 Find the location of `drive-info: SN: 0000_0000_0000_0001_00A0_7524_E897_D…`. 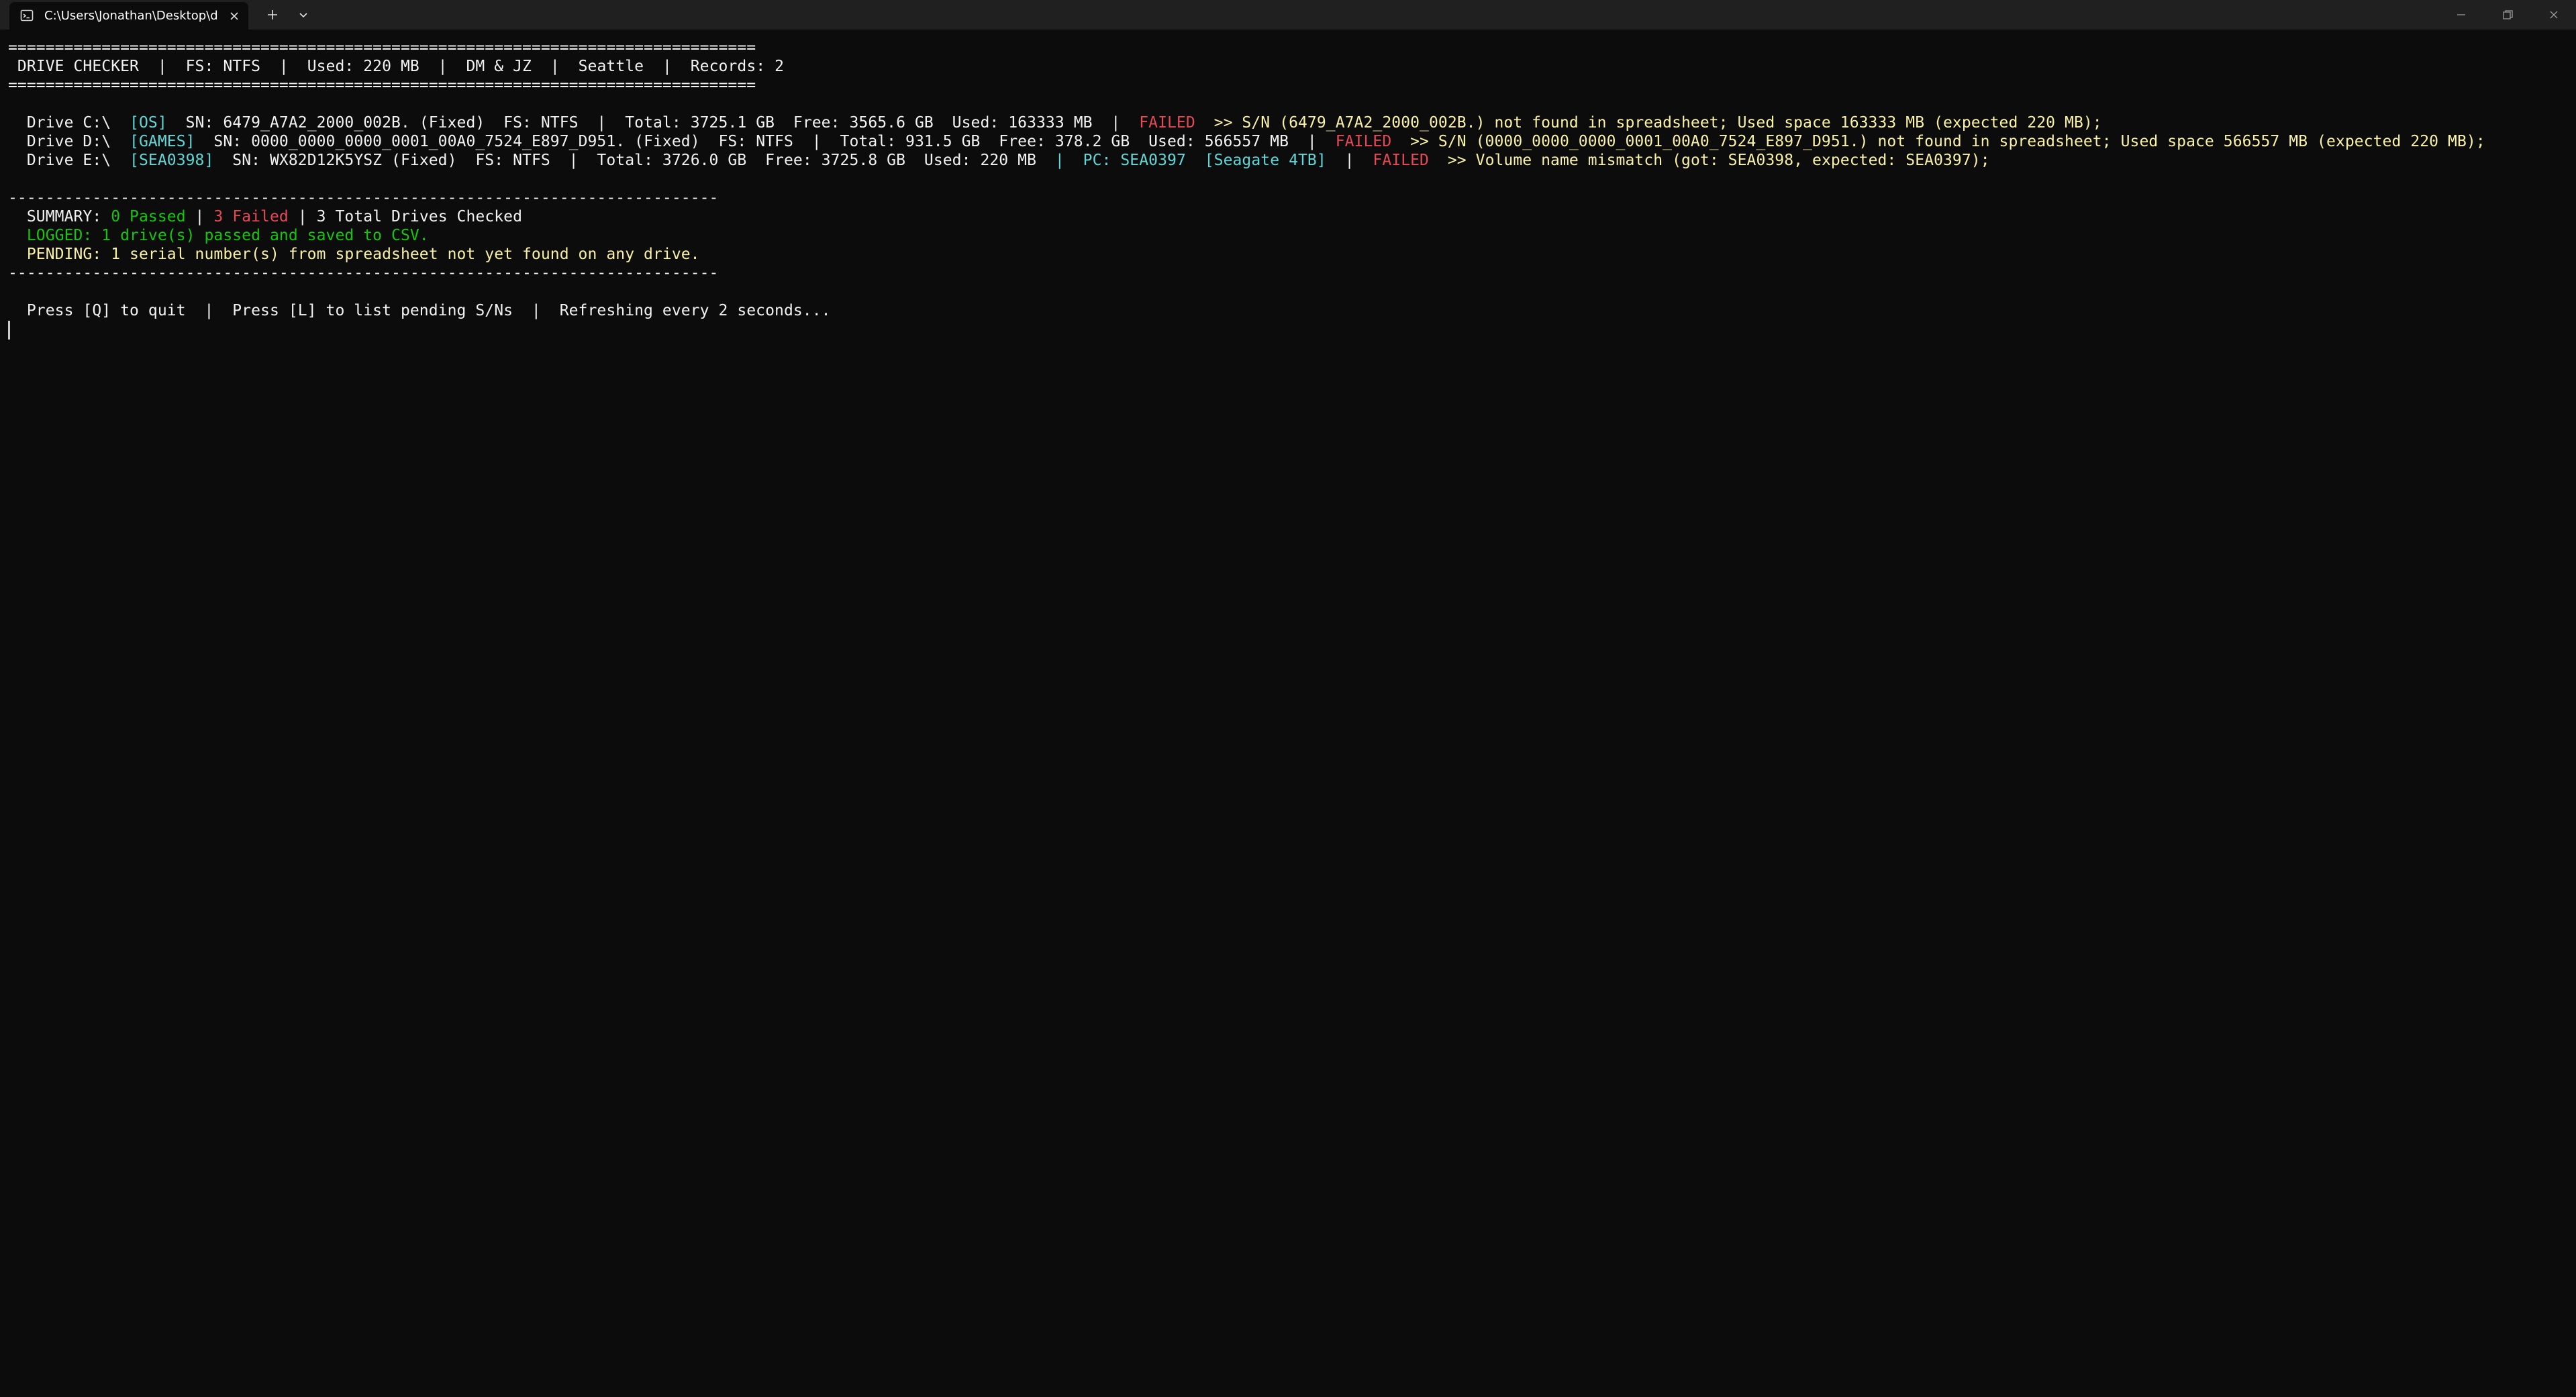

drive-info: SN: 0000_0000_0000_0001_00A0_7524_E897_D… is located at coordinates (765, 142).